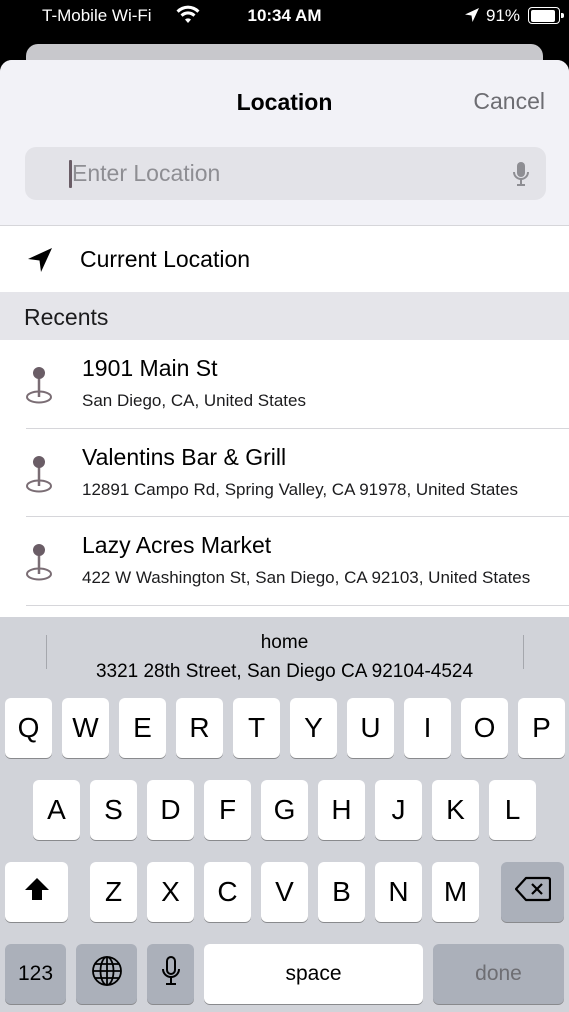  I want to click on key-d: D, so click(170, 810).